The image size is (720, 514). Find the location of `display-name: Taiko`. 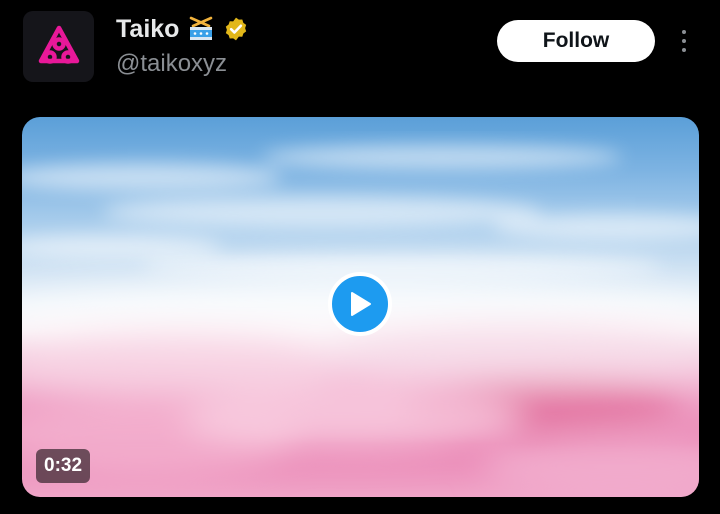

display-name: Taiko is located at coordinates (147, 29).